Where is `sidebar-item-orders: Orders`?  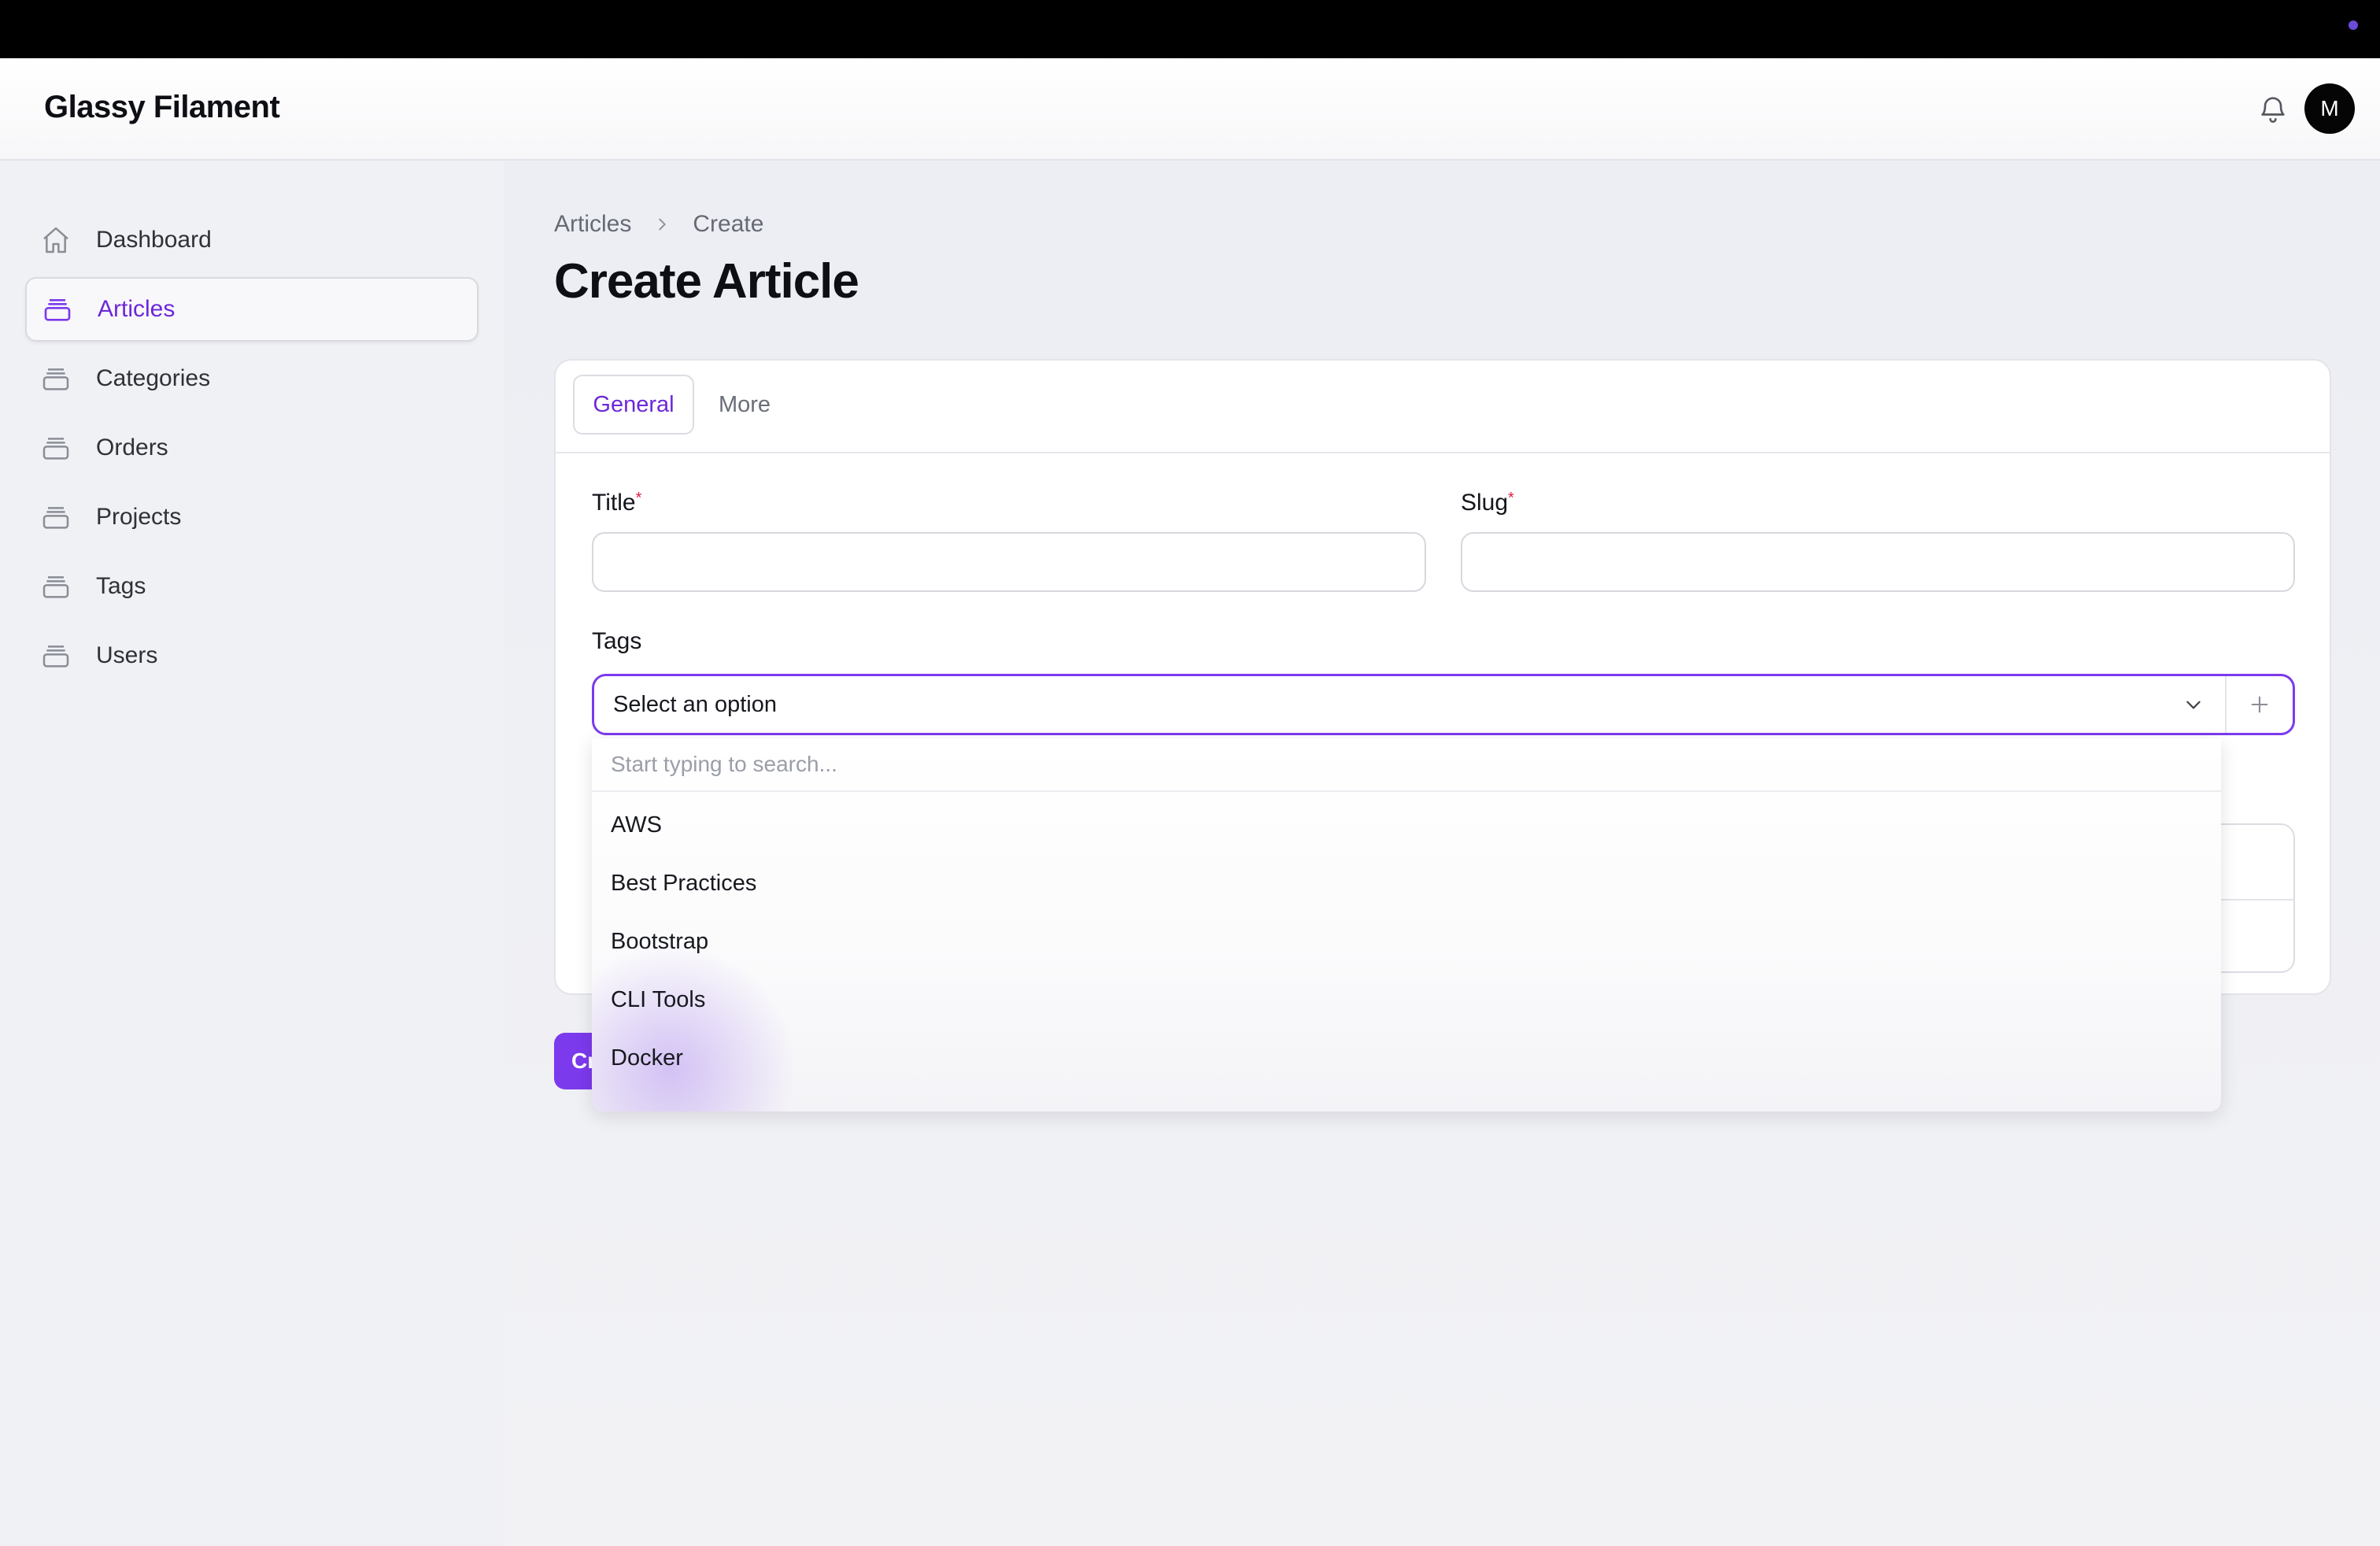 sidebar-item-orders: Orders is located at coordinates (252, 448).